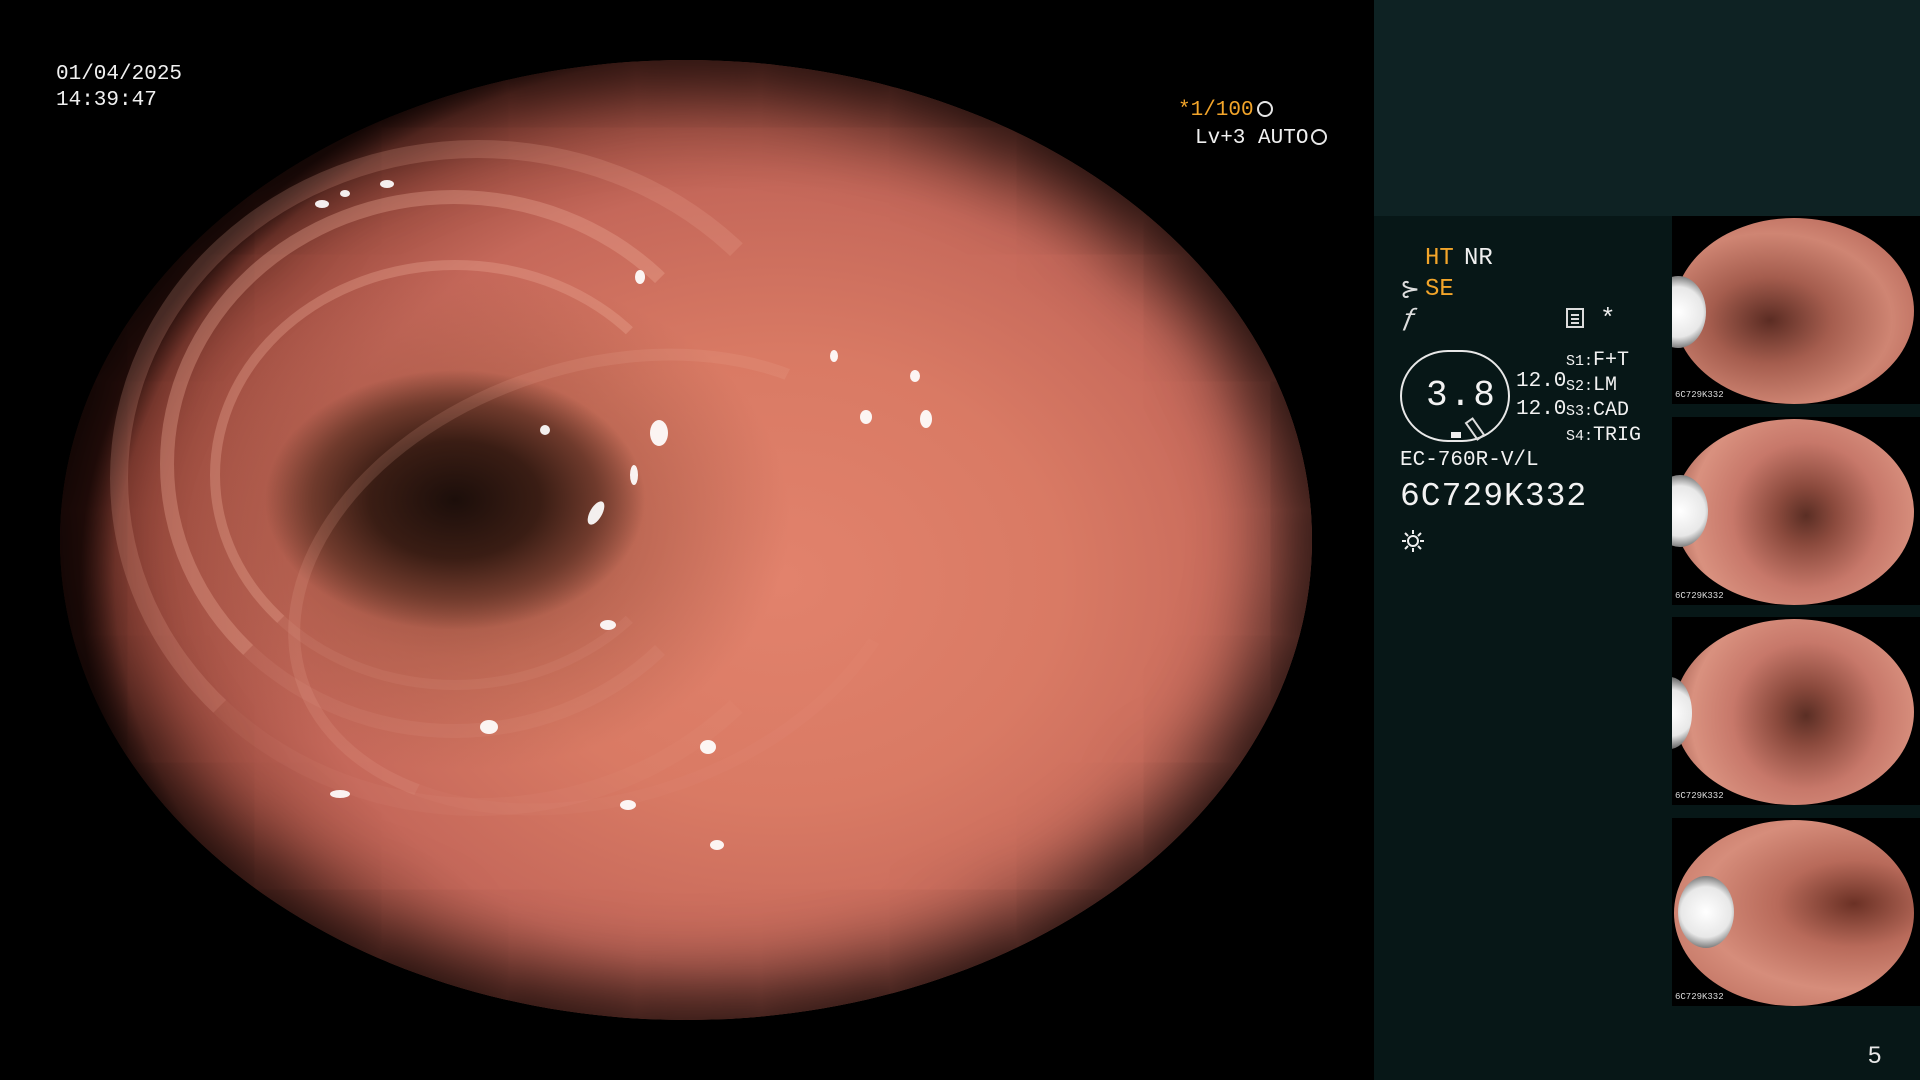 The image size is (1920, 1080). Describe the element at coordinates (1541, 381) in the screenshot. I see `setting-value-1: 12.0` at that location.